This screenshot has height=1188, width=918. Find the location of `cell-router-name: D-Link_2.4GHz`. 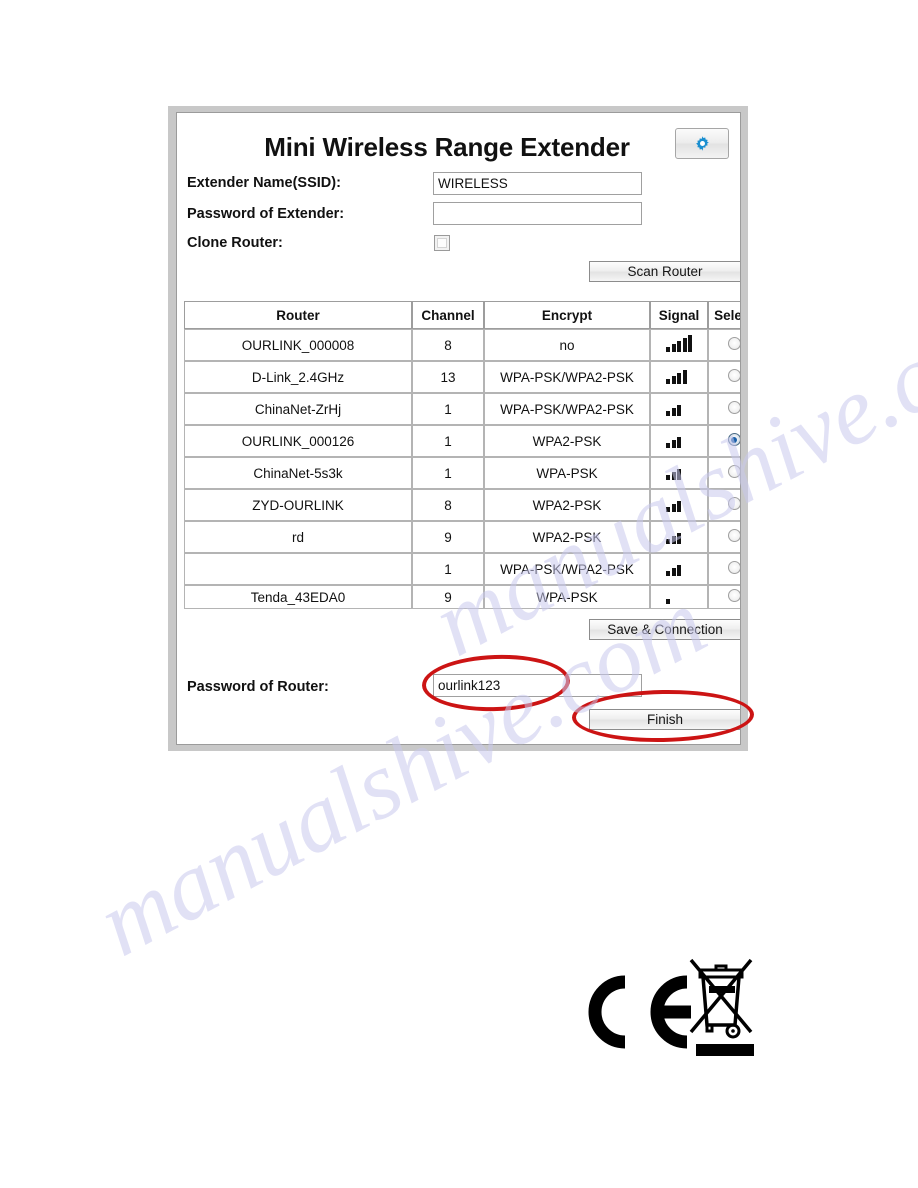

cell-router-name: D-Link_2.4GHz is located at coordinates (298, 377).